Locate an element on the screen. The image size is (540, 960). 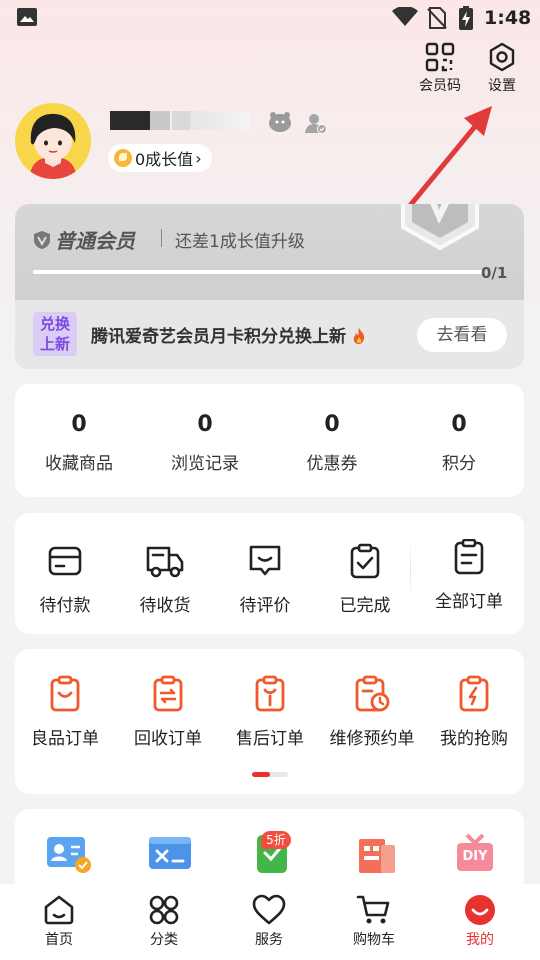
smile-clipboard-icon is located at coordinates (65, 693).